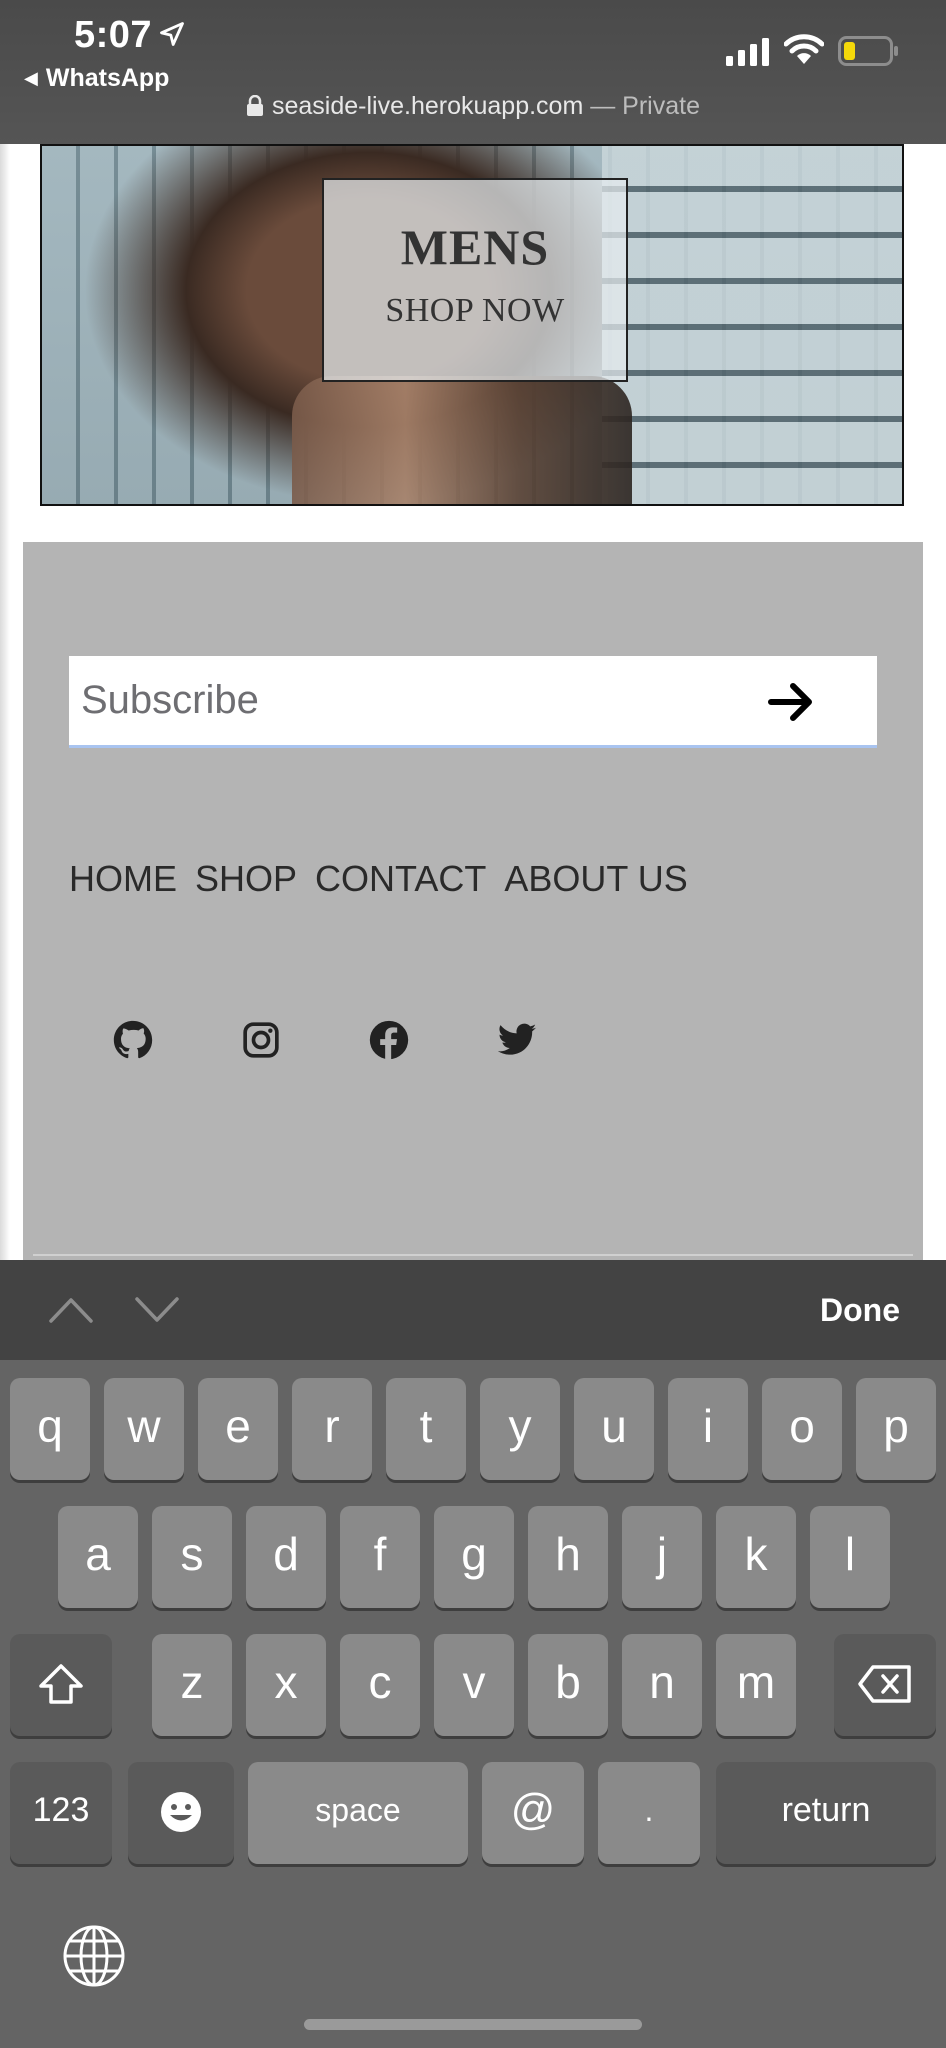  What do you see at coordinates (94, 1956) in the screenshot?
I see `globe-icon` at bounding box center [94, 1956].